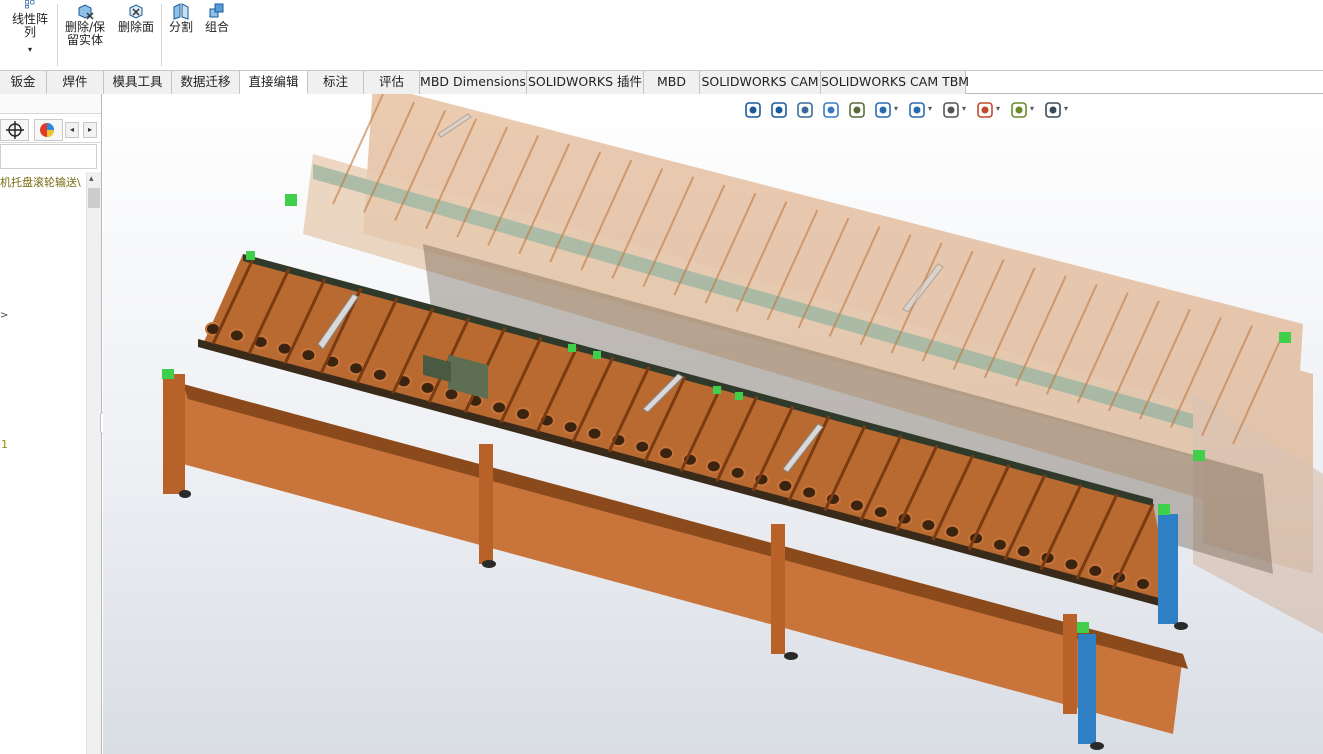  What do you see at coordinates (831, 110) in the screenshot?
I see `section-view-icon` at bounding box center [831, 110].